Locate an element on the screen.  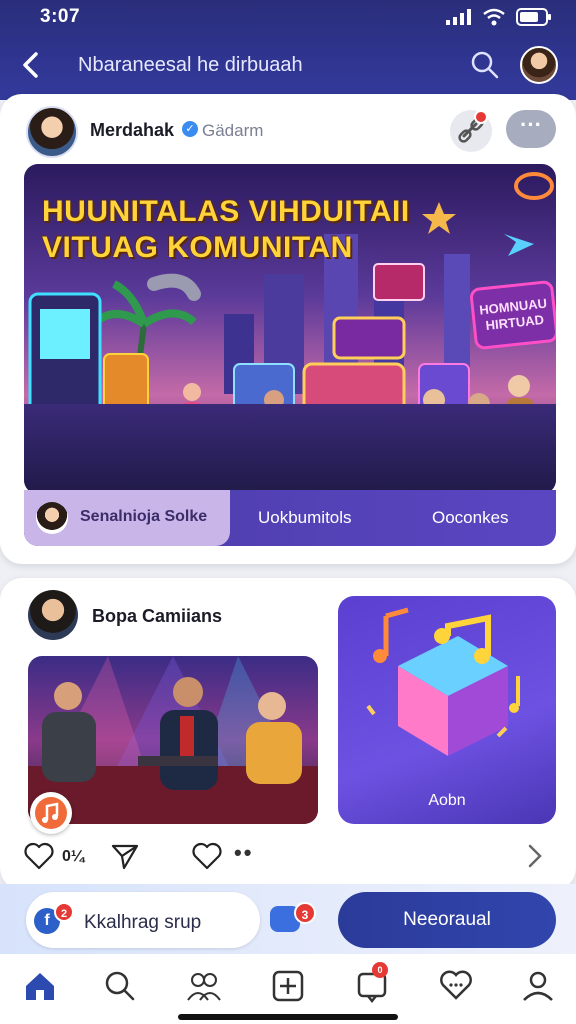
author-name: Bopa Camiians is located at coordinates (157, 616).